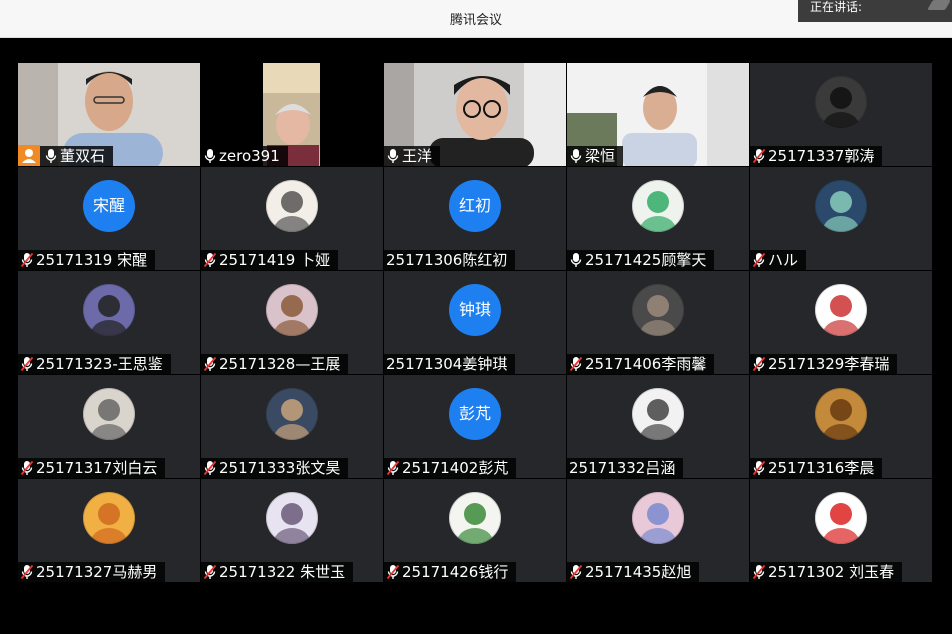  I want to click on participant-name: 25171327马赫男, so click(97, 572).